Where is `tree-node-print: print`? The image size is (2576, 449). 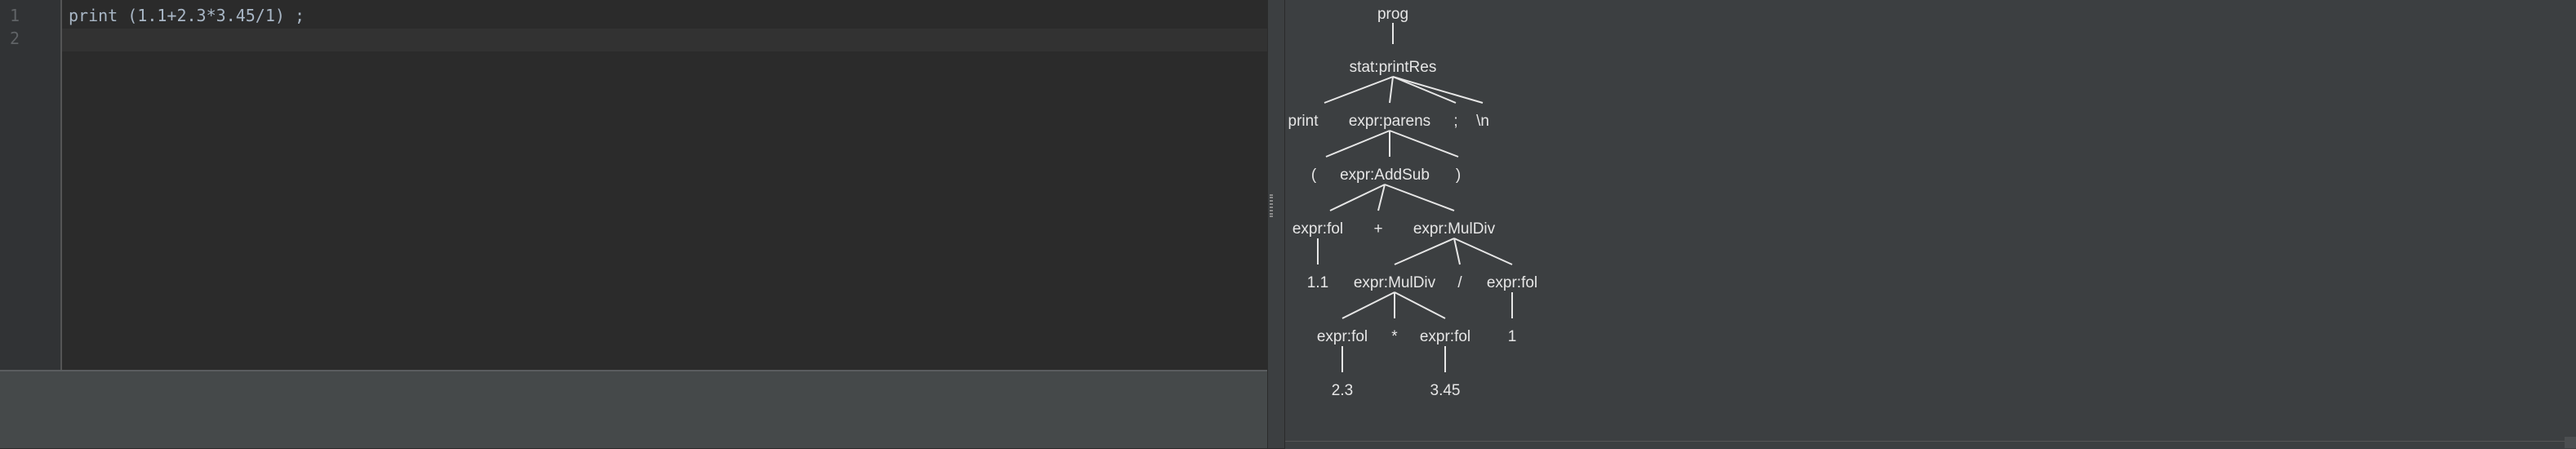 tree-node-print: print is located at coordinates (1303, 121).